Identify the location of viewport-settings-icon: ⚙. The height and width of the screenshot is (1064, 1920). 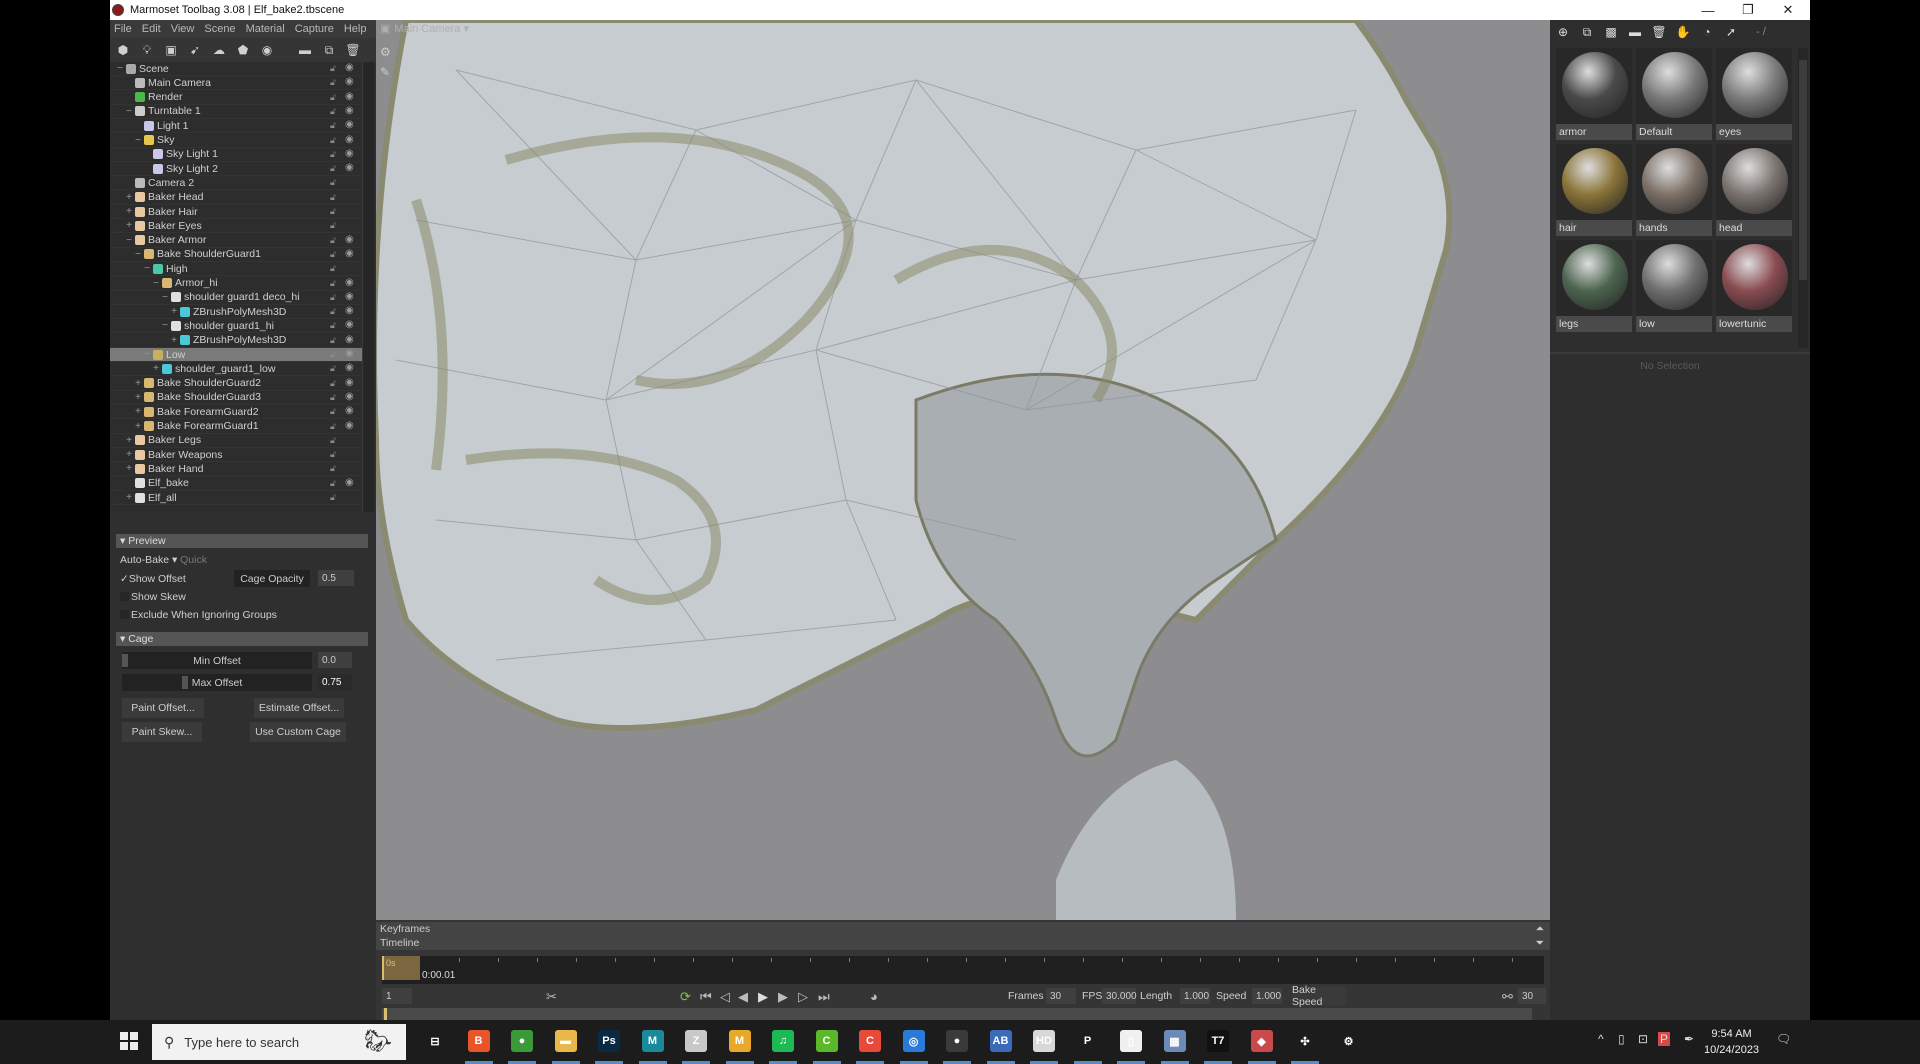
(385, 52).